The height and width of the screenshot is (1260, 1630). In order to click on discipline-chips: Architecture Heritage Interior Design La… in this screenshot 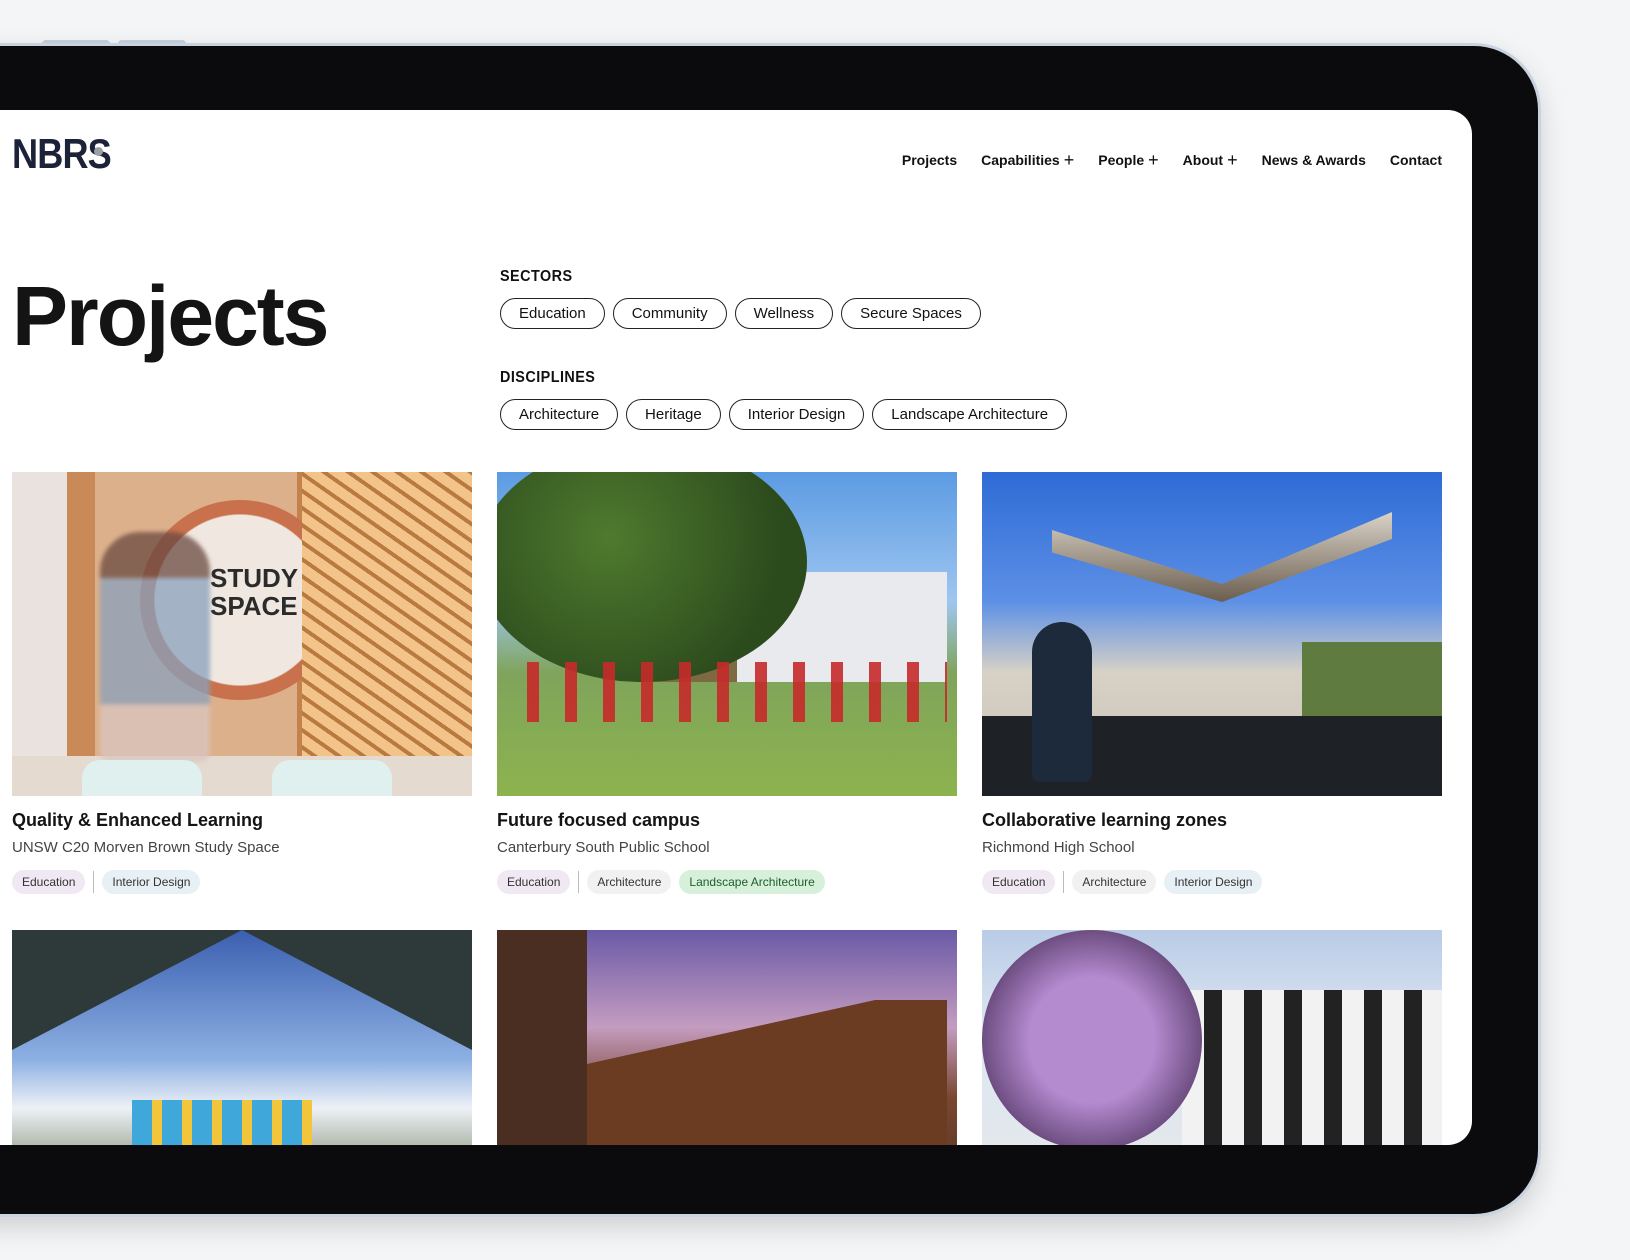, I will do `click(784, 414)`.